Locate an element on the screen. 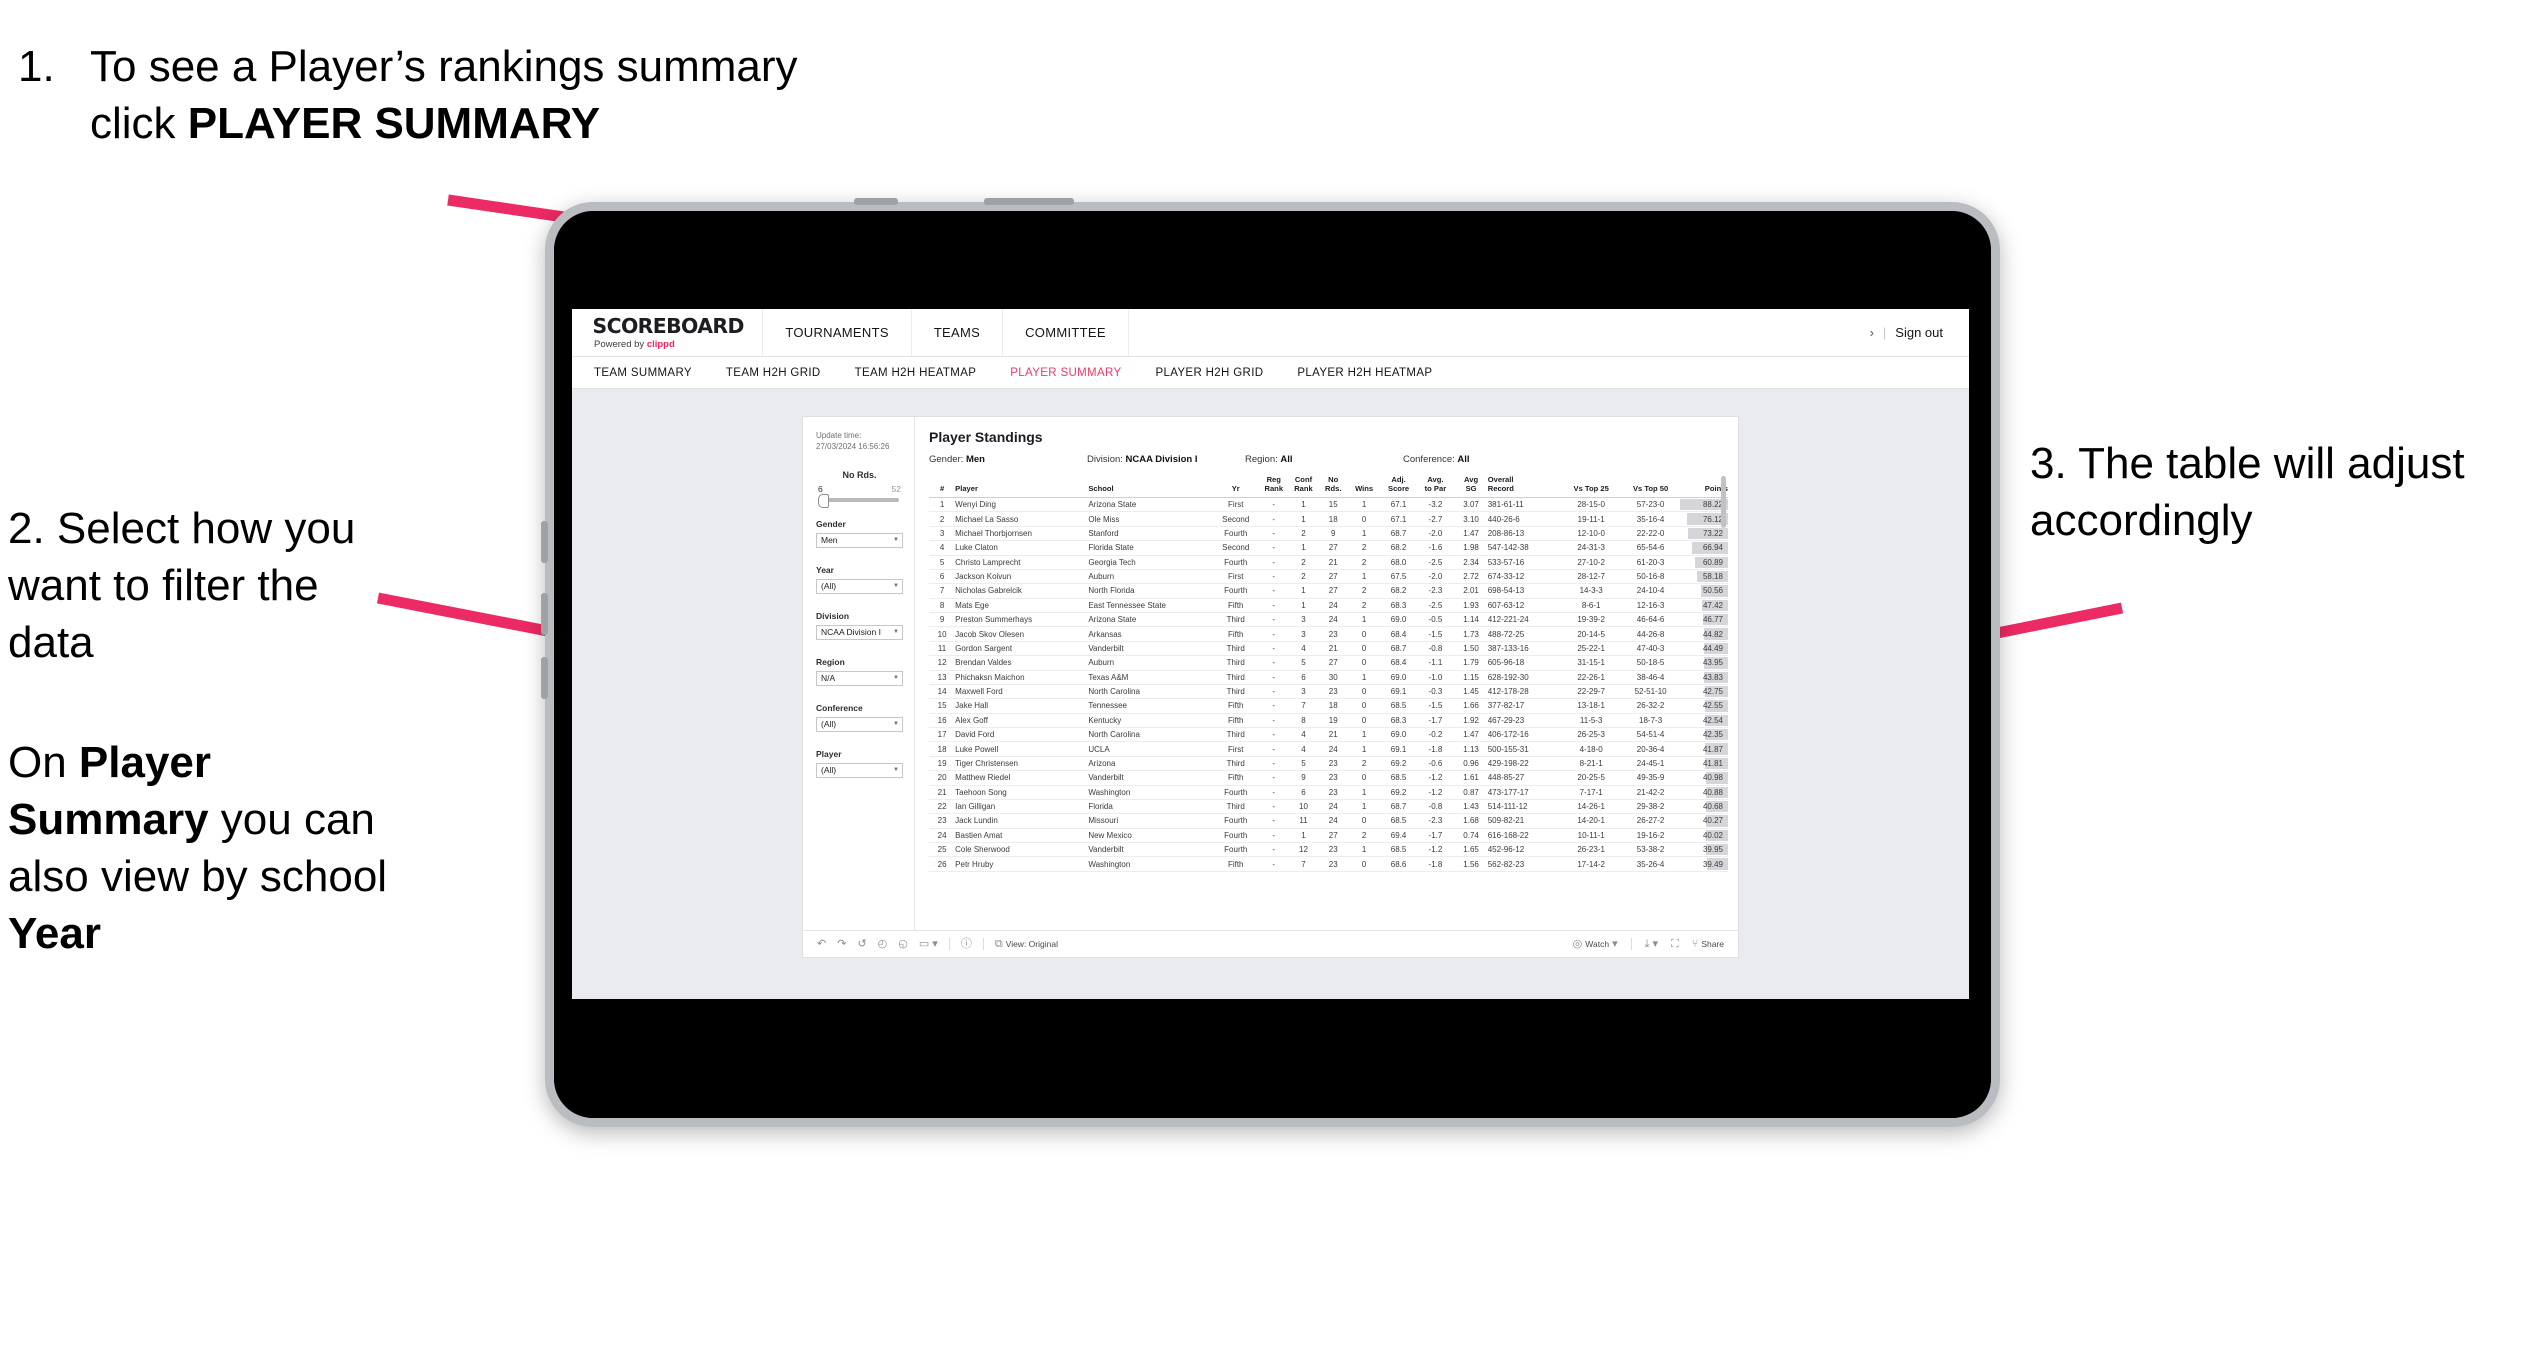  column-header-yr: Yr is located at coordinates (1235, 487).